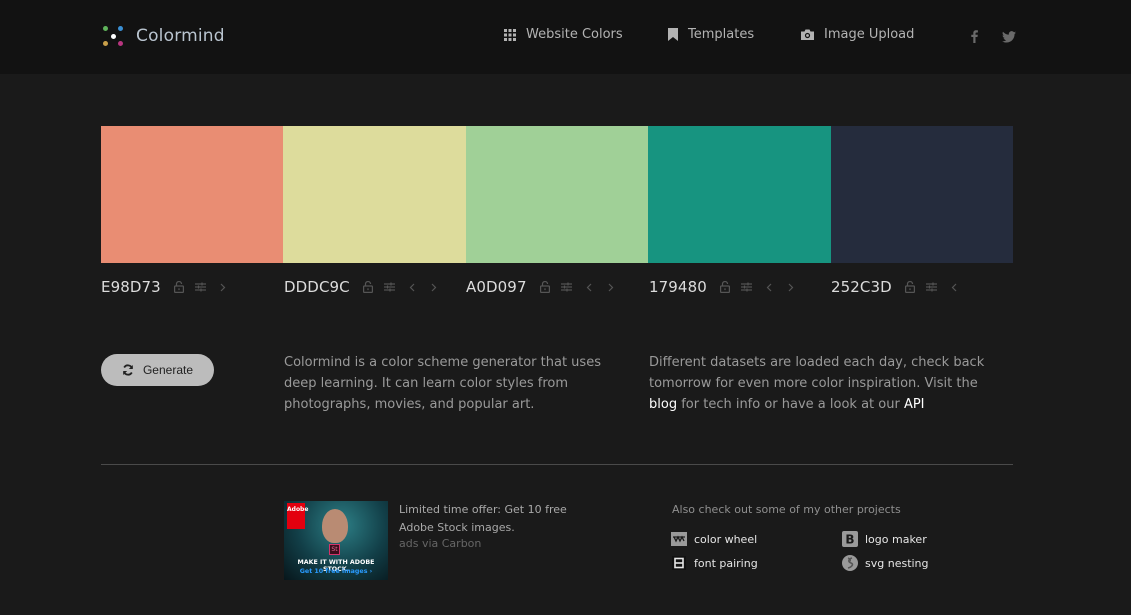 The height and width of the screenshot is (615, 1131). I want to click on nav-label: Website Colors, so click(574, 34).